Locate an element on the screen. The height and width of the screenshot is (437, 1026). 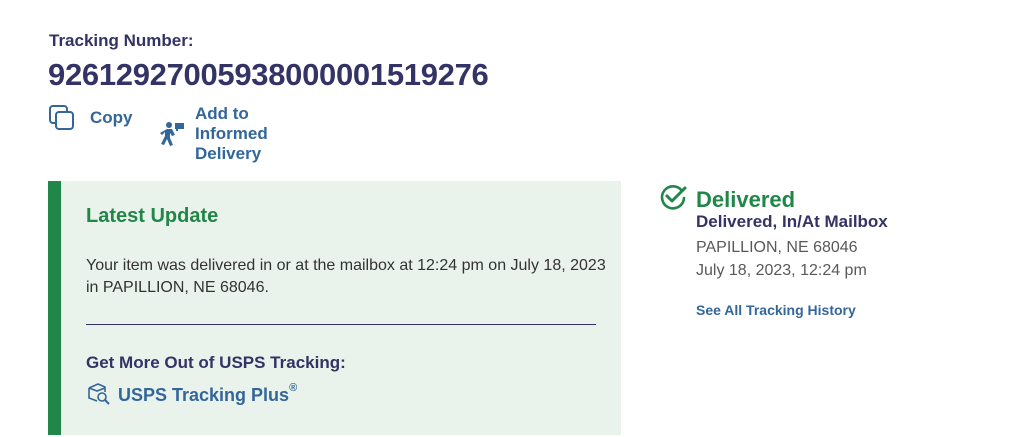
latest-update-divider is located at coordinates (341, 324).